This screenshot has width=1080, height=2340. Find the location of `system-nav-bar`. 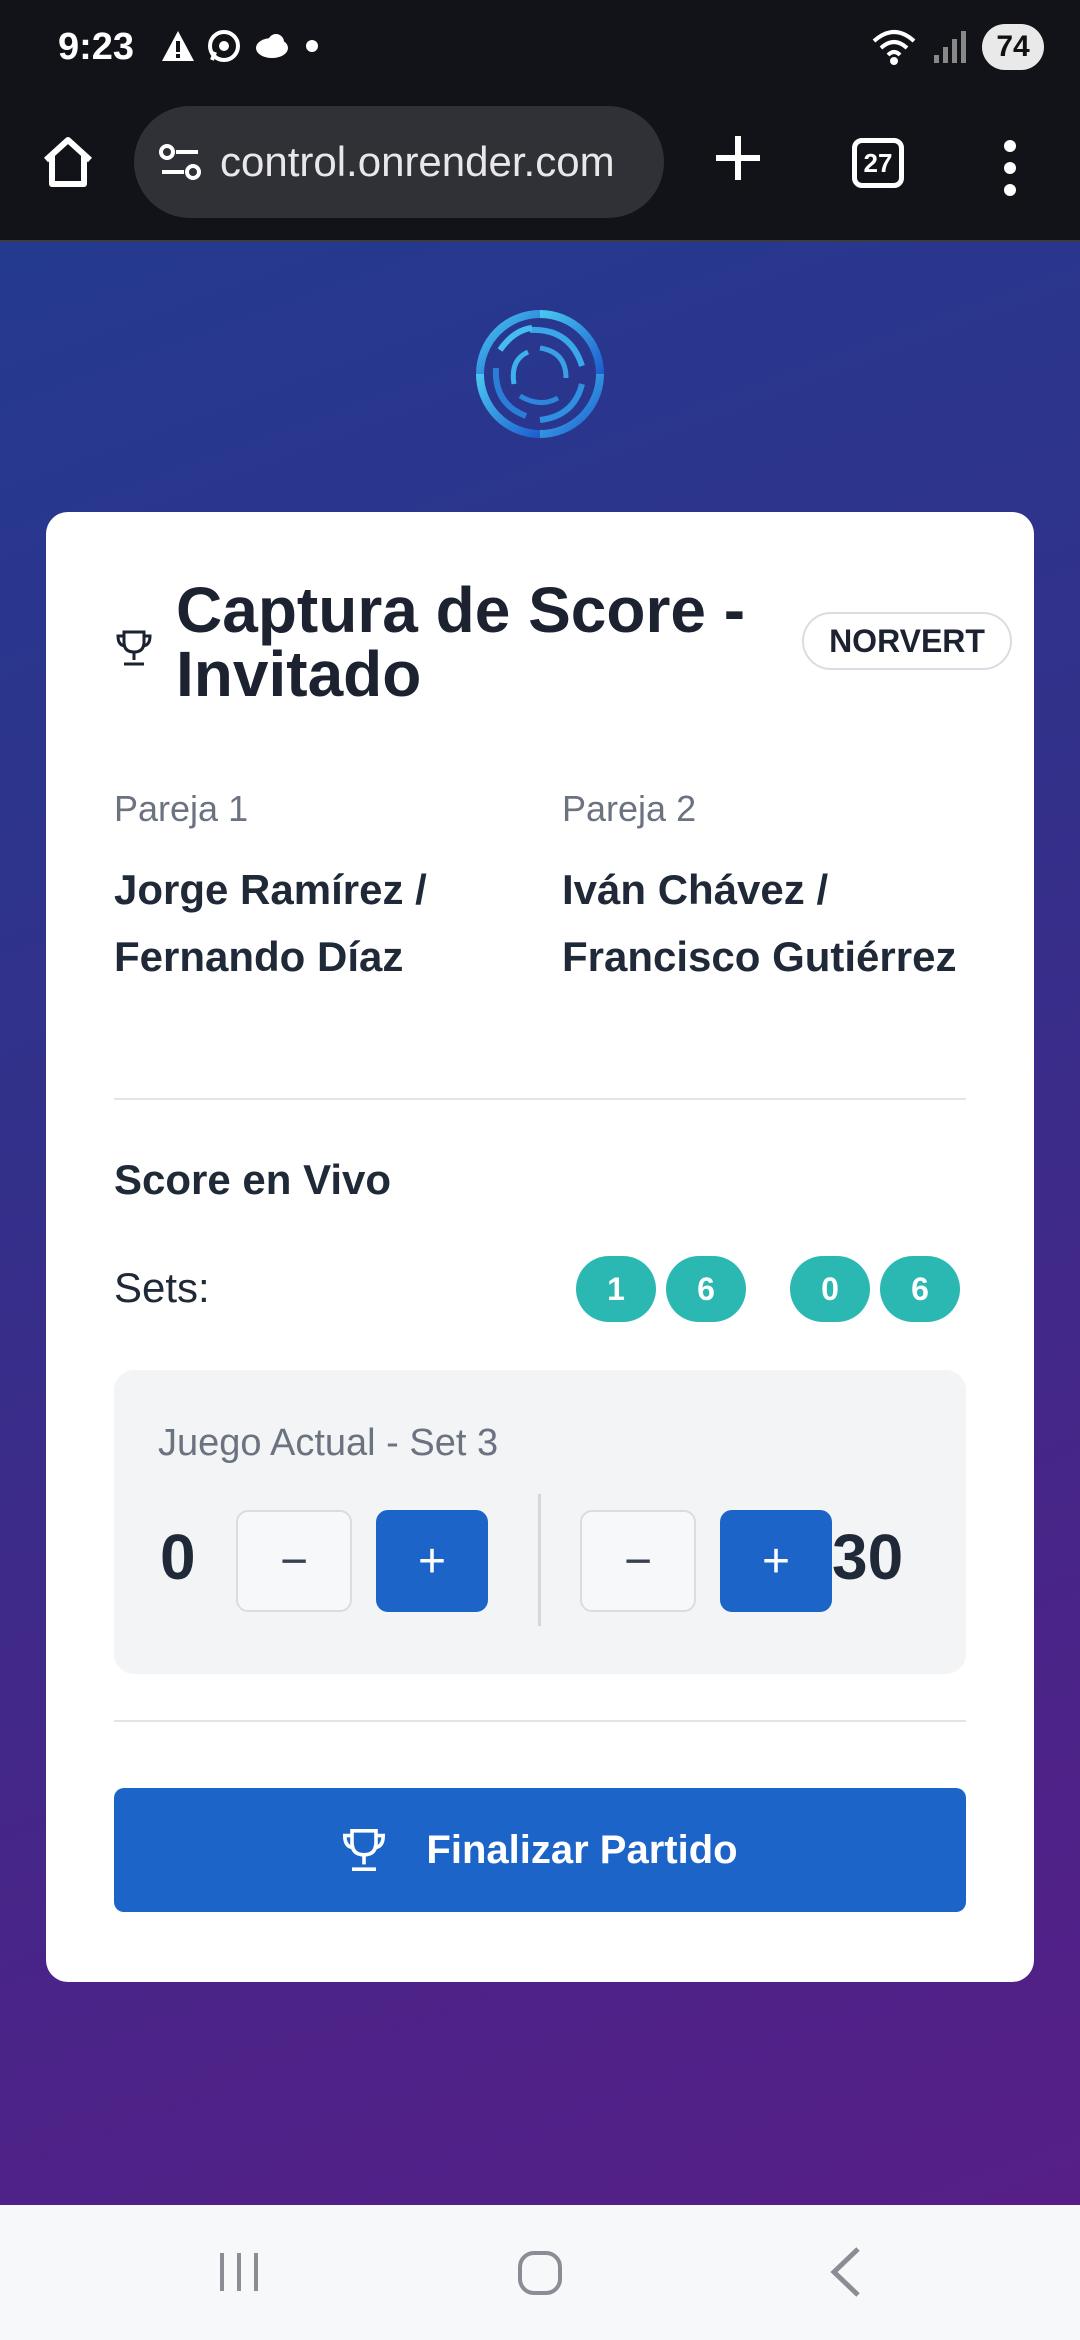

system-nav-bar is located at coordinates (540, 2272).